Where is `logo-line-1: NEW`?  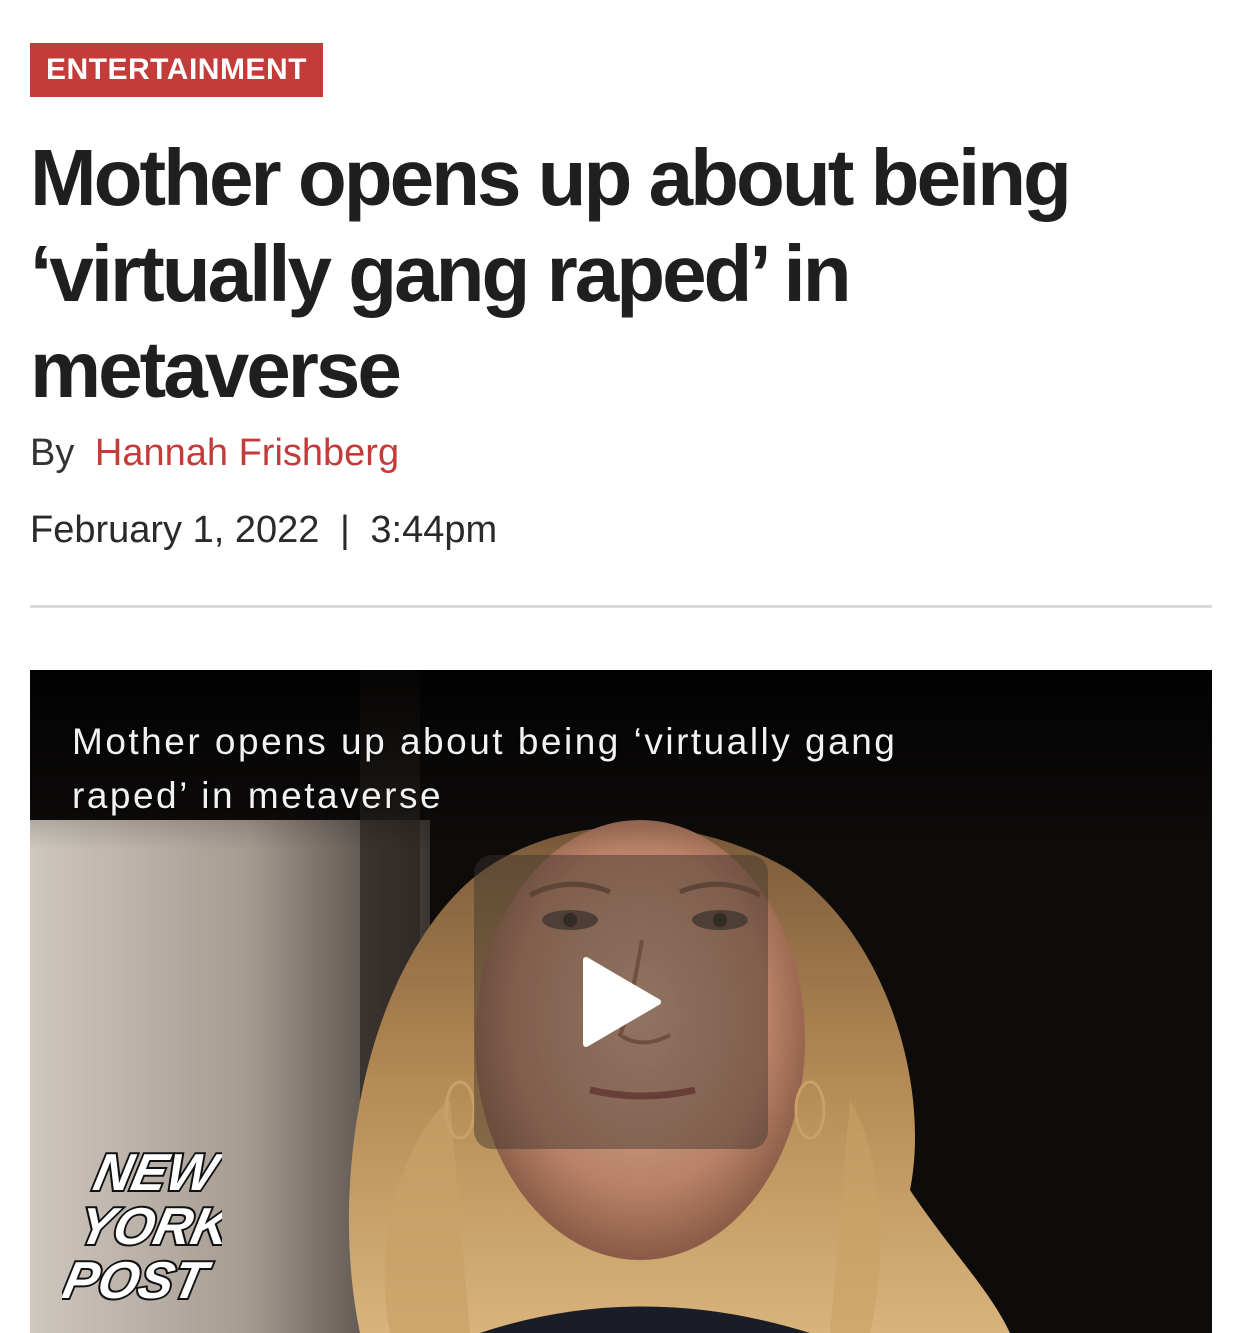
logo-line-1: NEW is located at coordinates (155, 1173).